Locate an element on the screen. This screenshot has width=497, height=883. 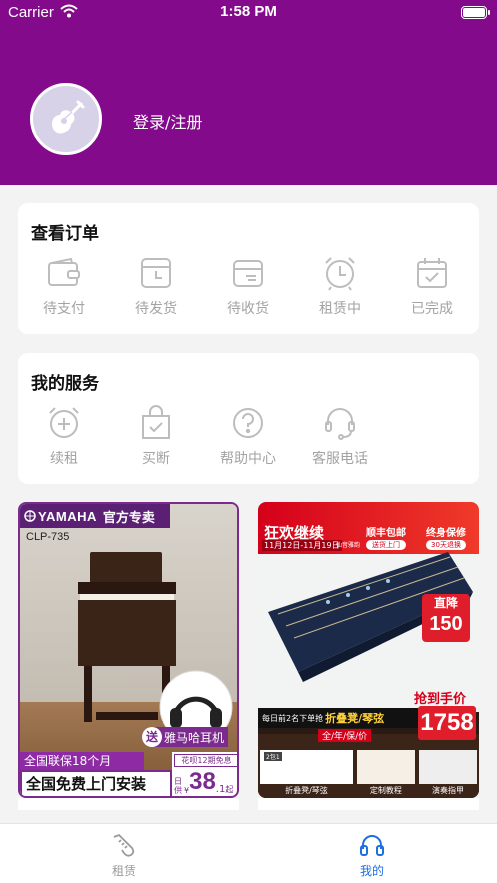
brand-text: 仙音雅韵 is located at coordinates (348, 545).